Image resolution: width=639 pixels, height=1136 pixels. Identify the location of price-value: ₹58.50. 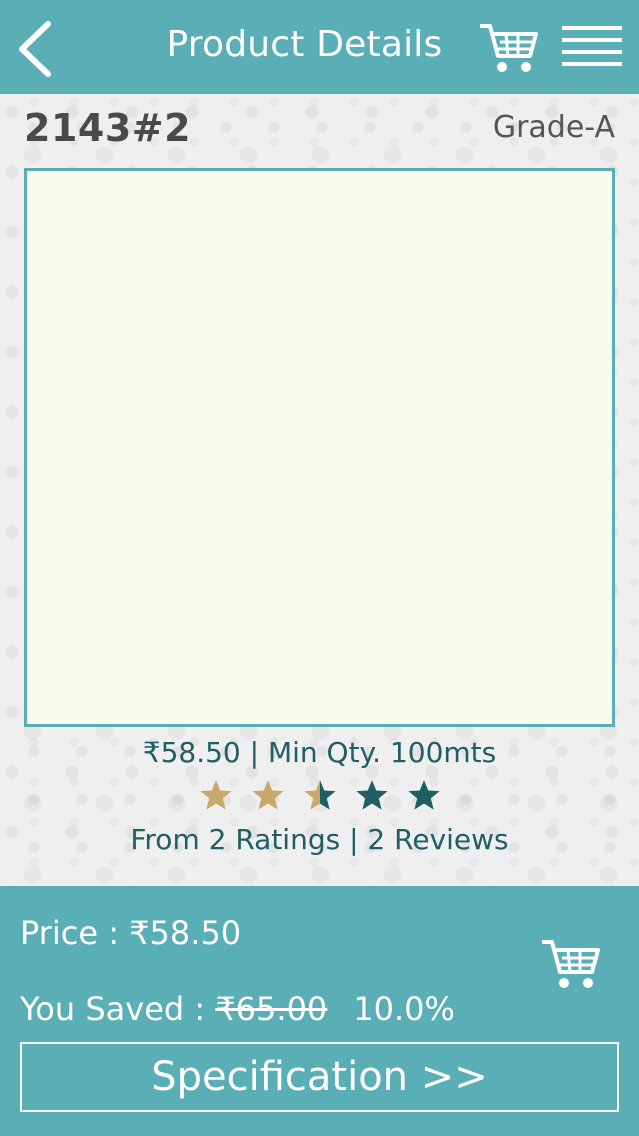
(185, 933).